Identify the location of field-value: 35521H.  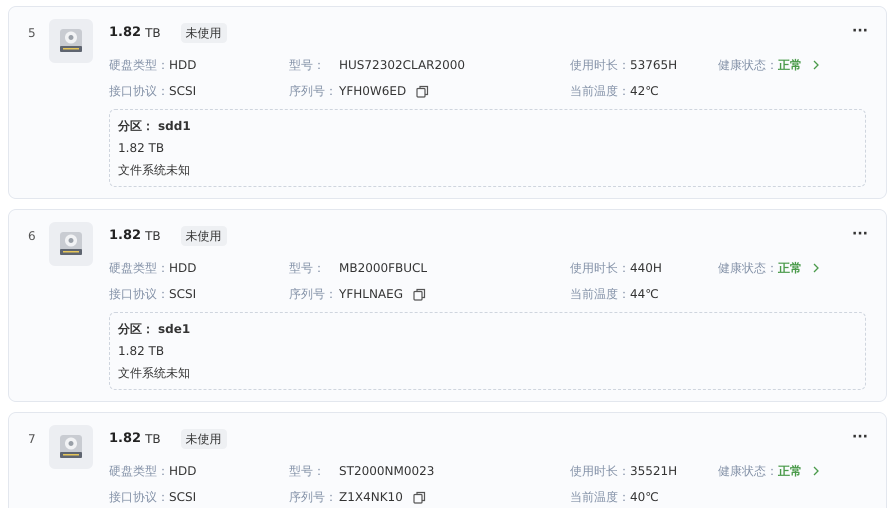
(654, 471).